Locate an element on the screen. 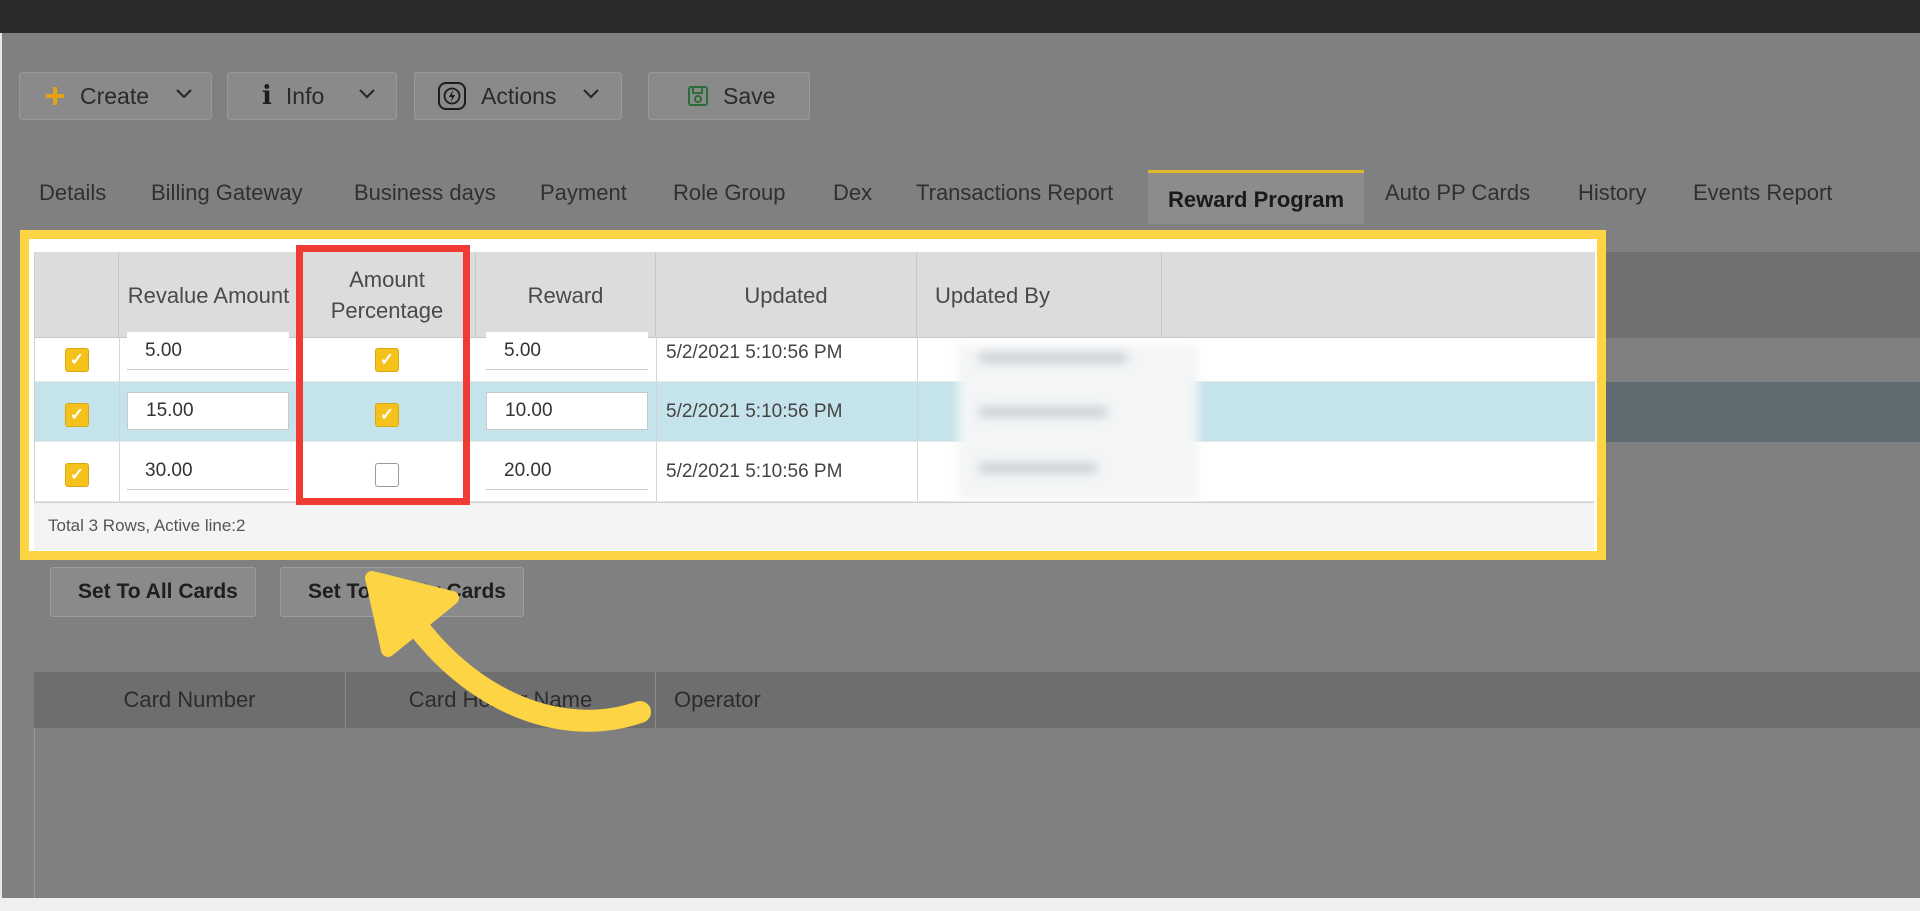  updated-by-header: Updated By is located at coordinates (1039, 295).